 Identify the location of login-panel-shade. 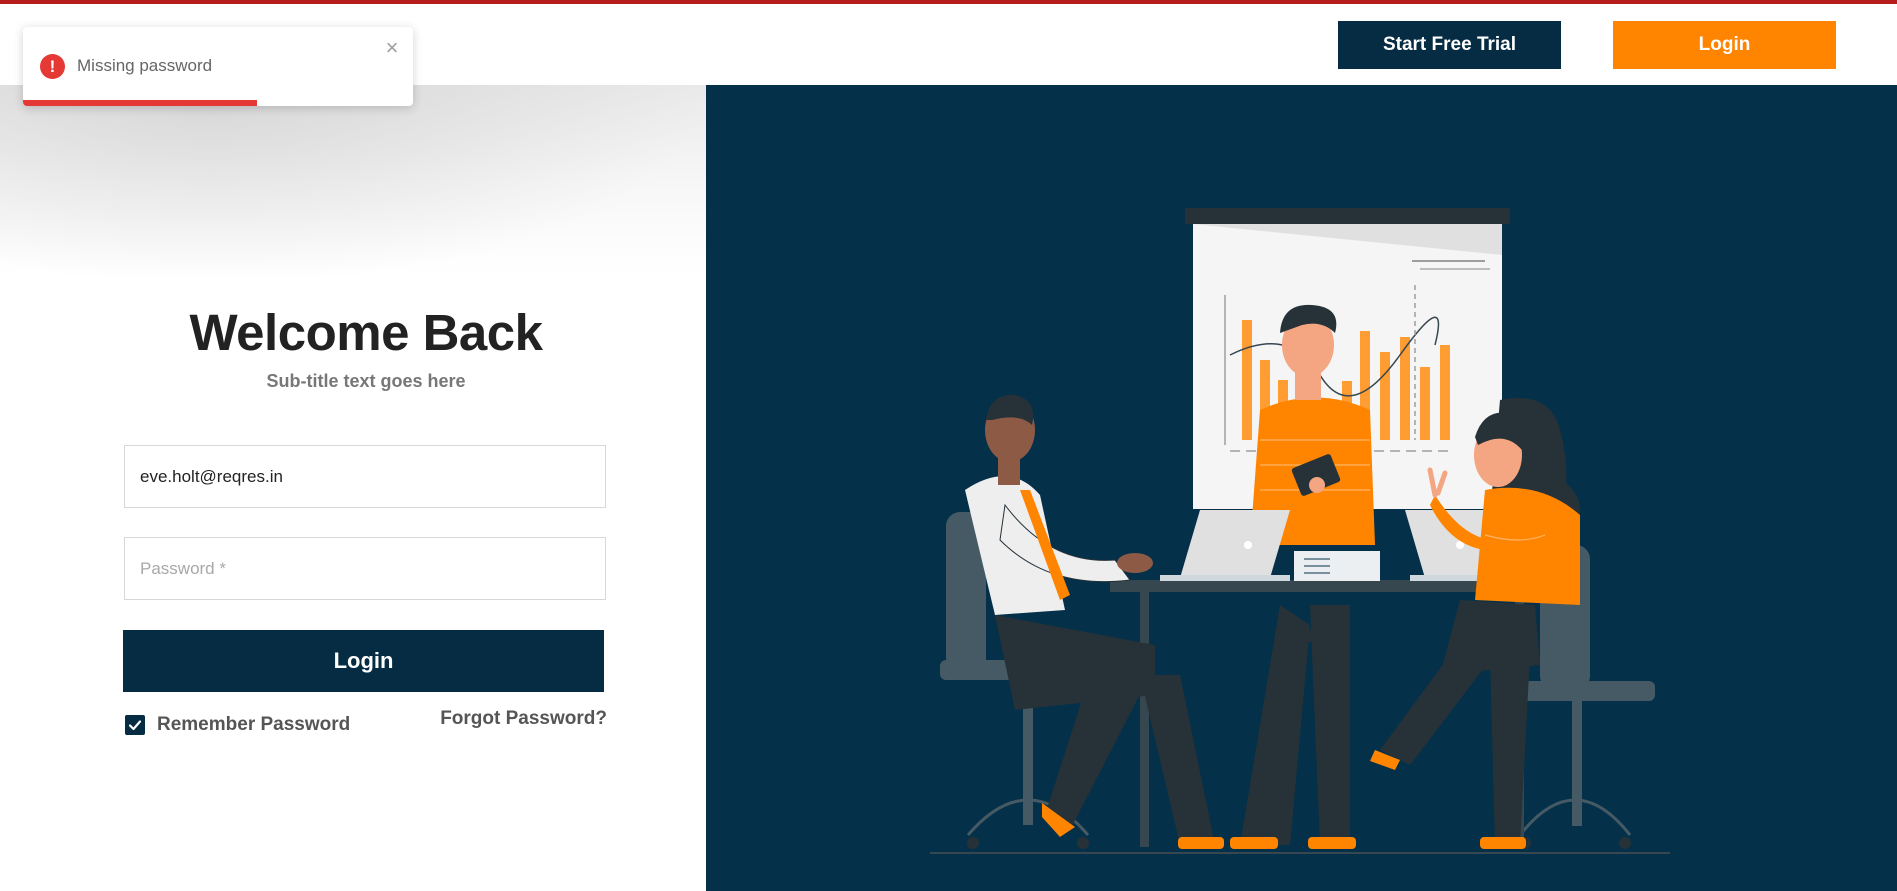
(353, 185).